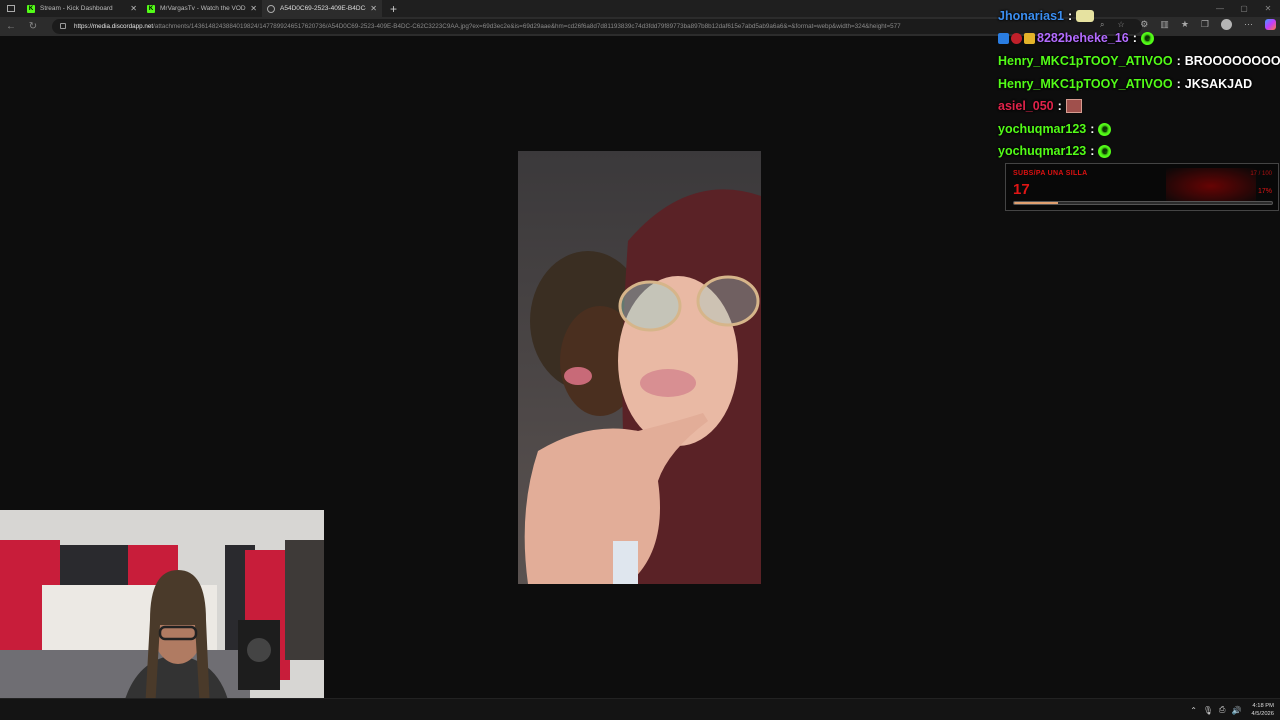 The height and width of the screenshot is (720, 1280). I want to click on tab-label: MrVargasTv - Watch the VOD on Kick, so click(203, 8).